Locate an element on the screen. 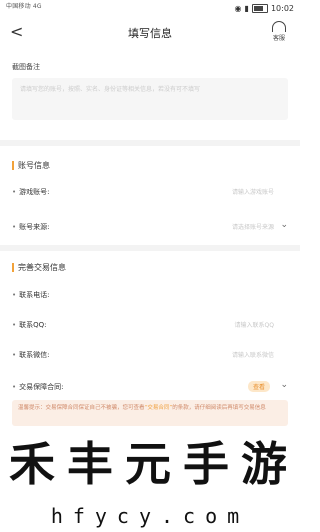 The height and width of the screenshot is (532, 320). game-account-label: 游戏账号: is located at coordinates (34, 192).